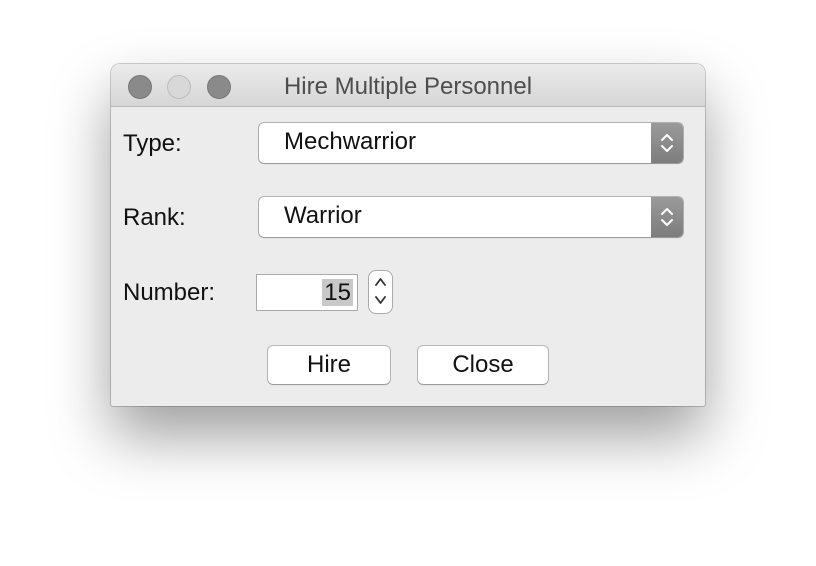 This screenshot has height=566, width=816. I want to click on number-input-value: 15, so click(337, 292).